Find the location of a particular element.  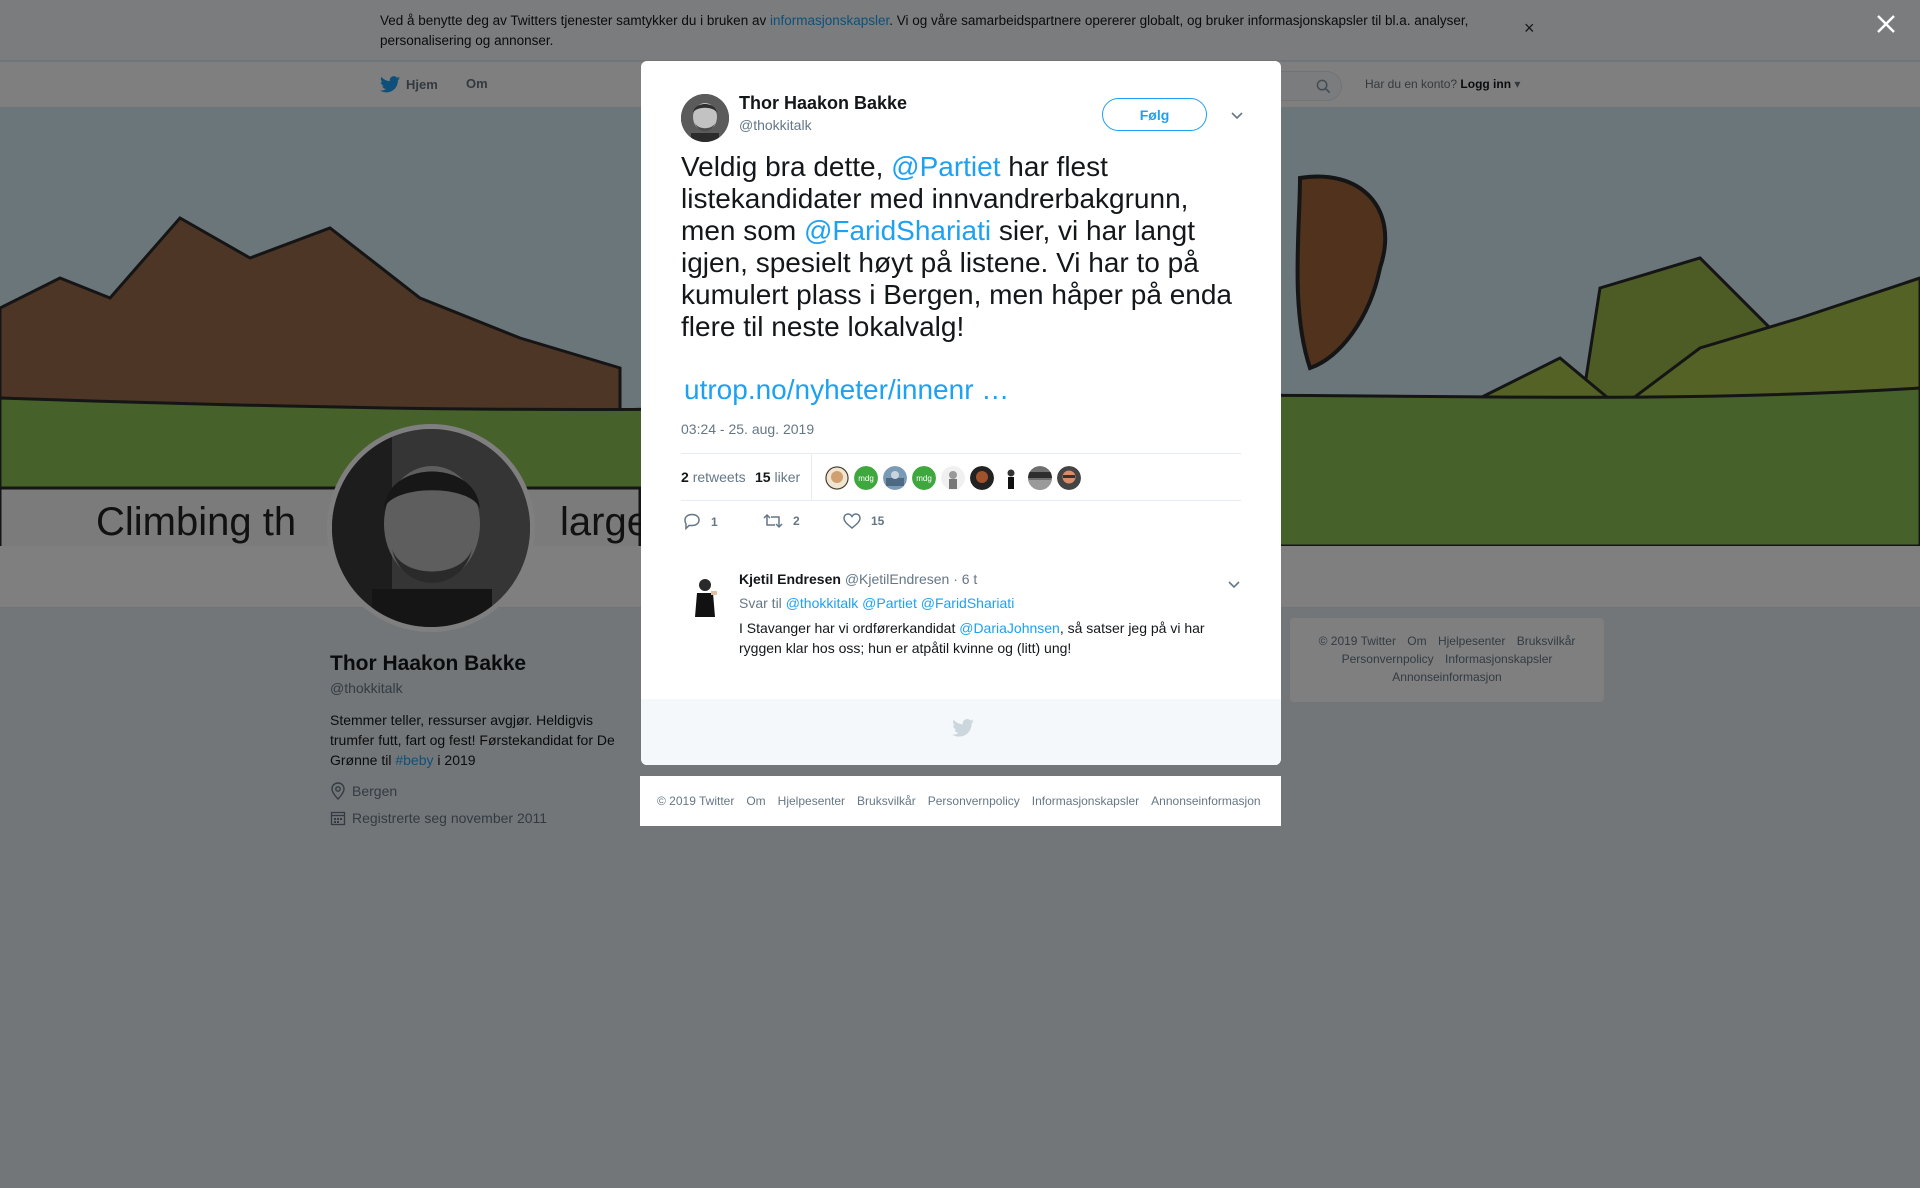

footer-link-ads: Annonseinformasjon is located at coordinates (1205, 801).